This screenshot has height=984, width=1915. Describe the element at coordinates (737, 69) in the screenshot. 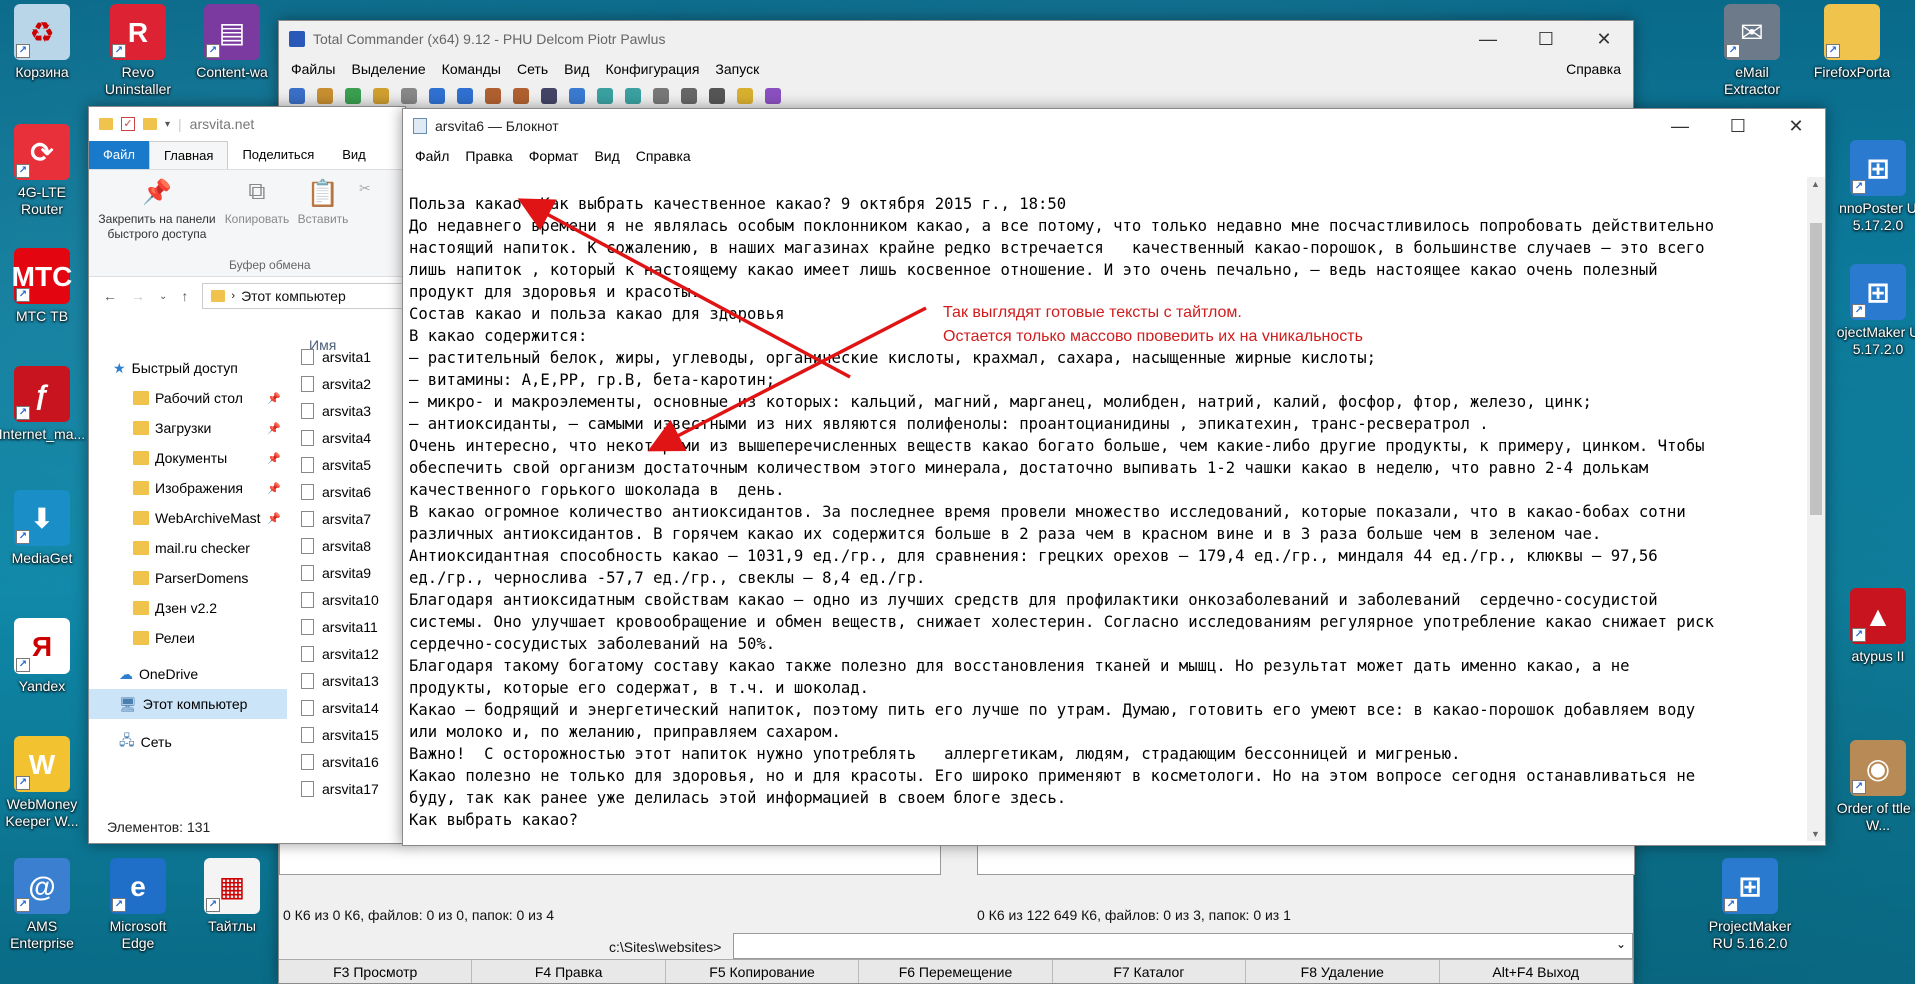

I see `tc-menu-item: Запуск` at that location.